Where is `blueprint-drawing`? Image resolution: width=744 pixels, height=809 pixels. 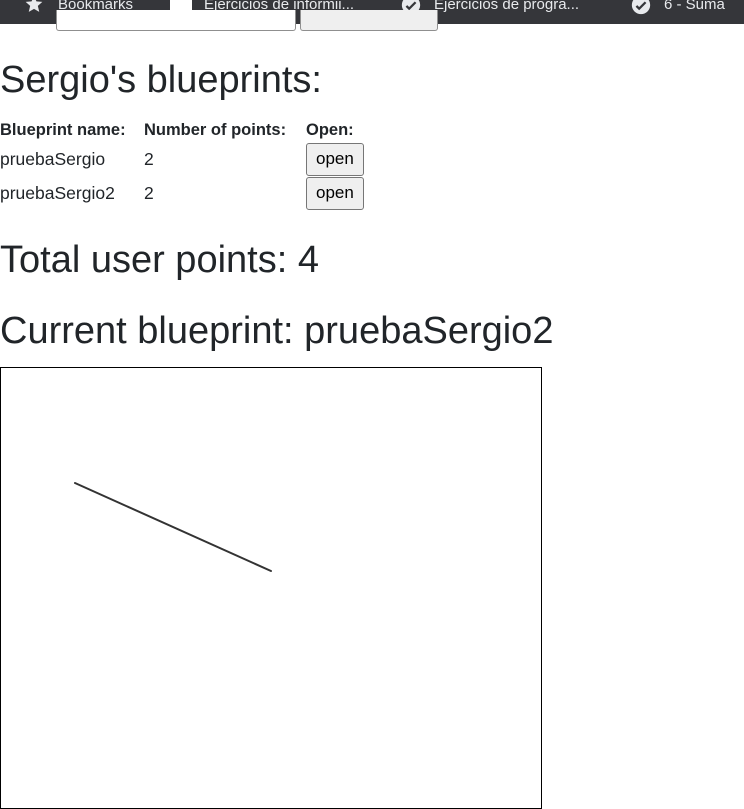
blueprint-drawing is located at coordinates (173, 527).